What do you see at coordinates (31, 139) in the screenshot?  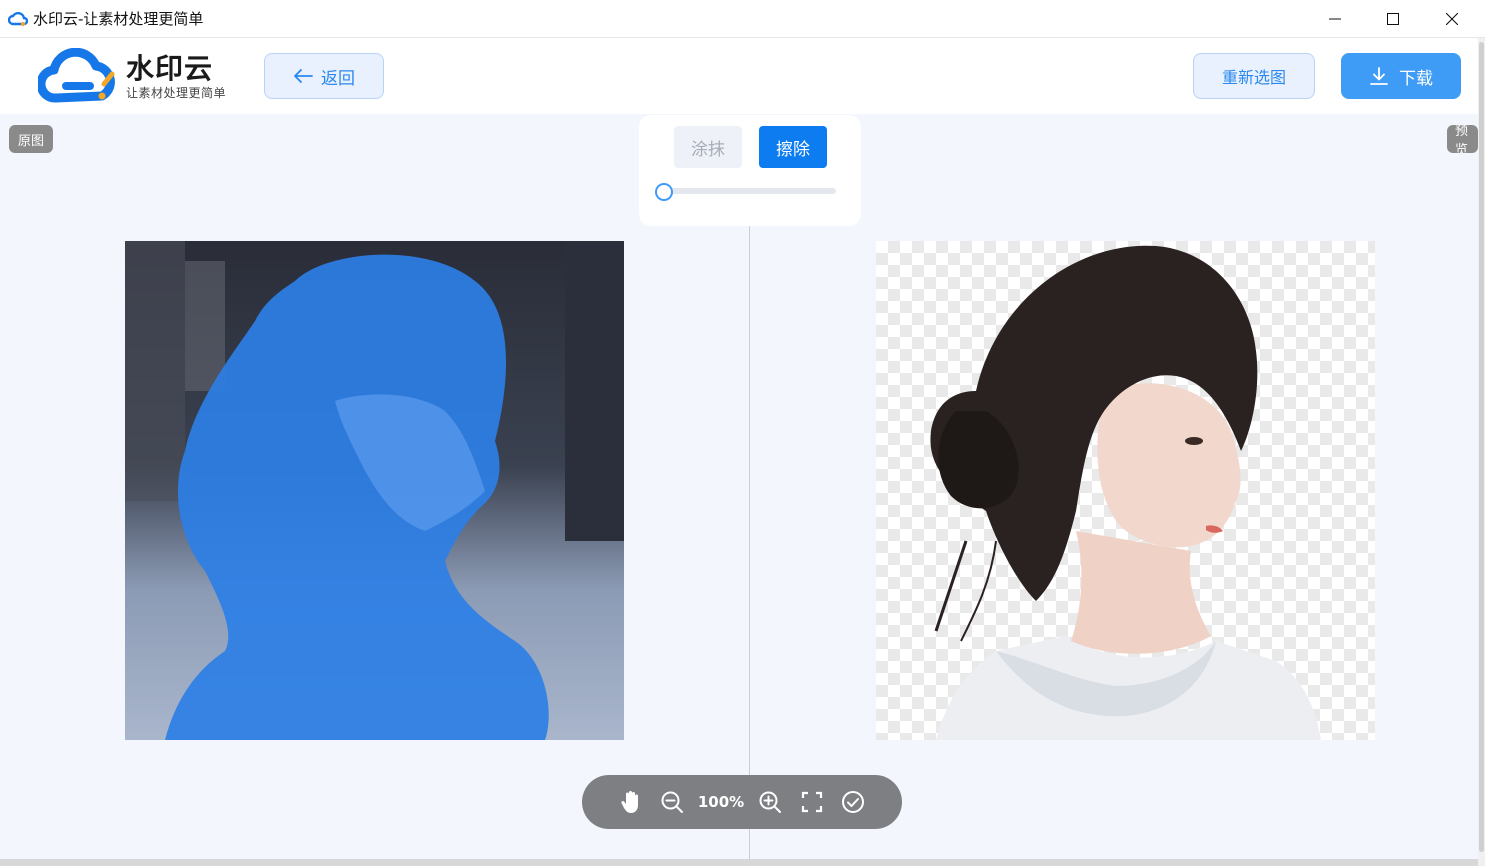 I see `original-image-label: 原图` at bounding box center [31, 139].